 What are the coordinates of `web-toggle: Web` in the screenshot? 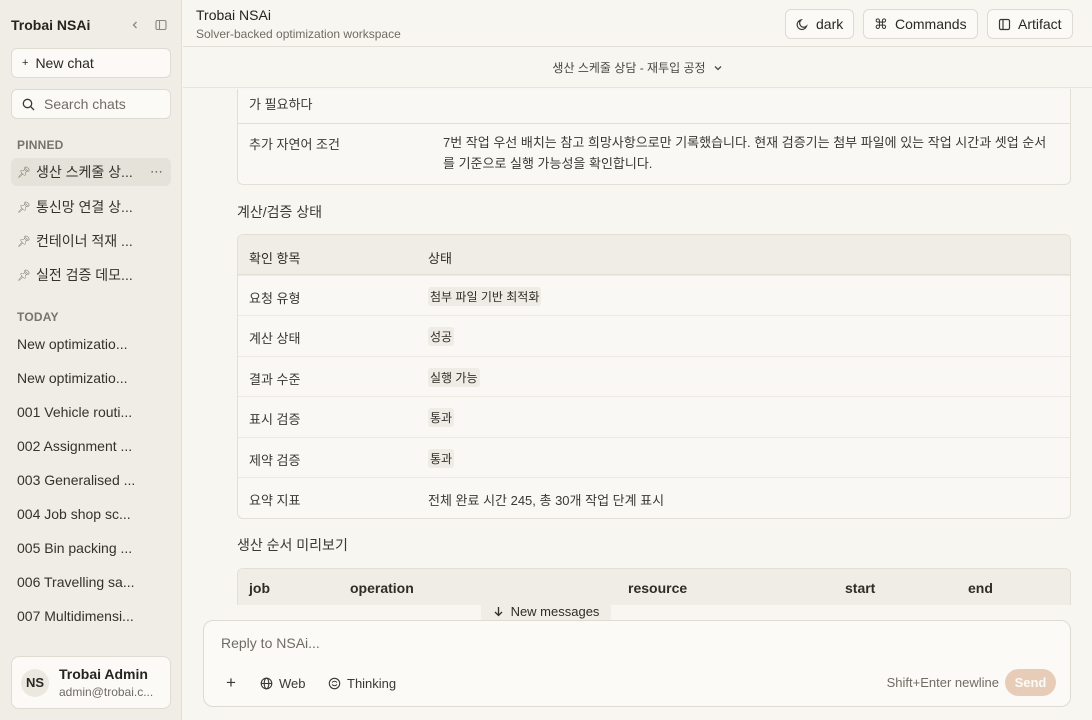 It's located at (283, 683).